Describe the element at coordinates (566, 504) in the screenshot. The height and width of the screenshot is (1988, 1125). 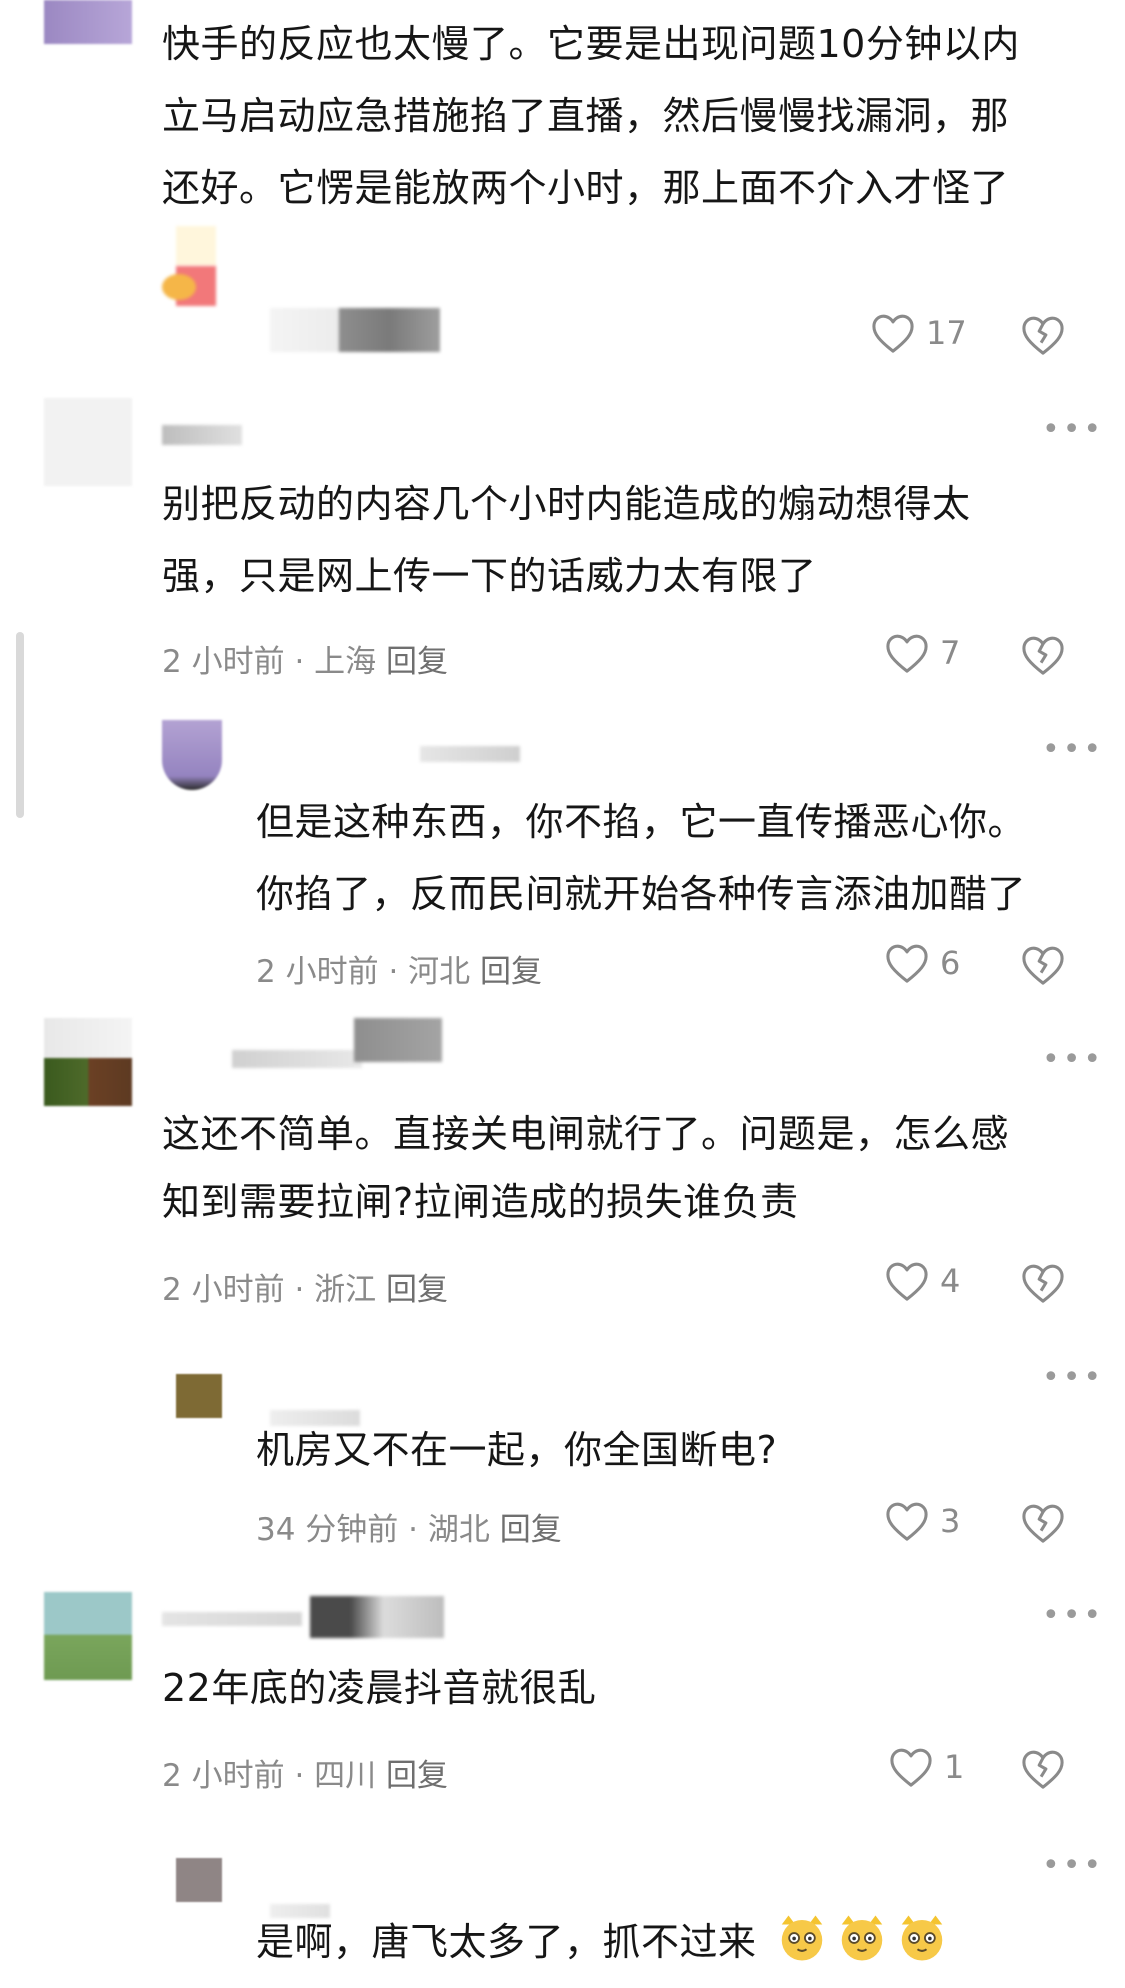
I see `comment-text-line: 别把反动的内容几个小时内能造成的煽动想得太` at that location.